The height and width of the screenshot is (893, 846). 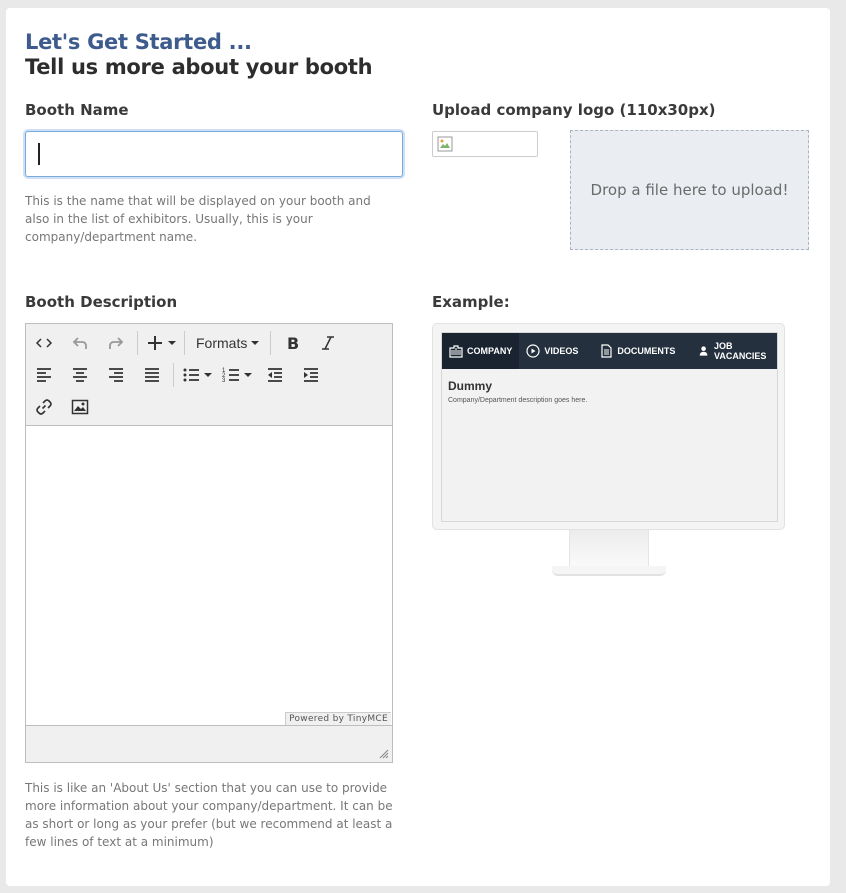 I want to click on image-icon, so click(x=80, y=407).